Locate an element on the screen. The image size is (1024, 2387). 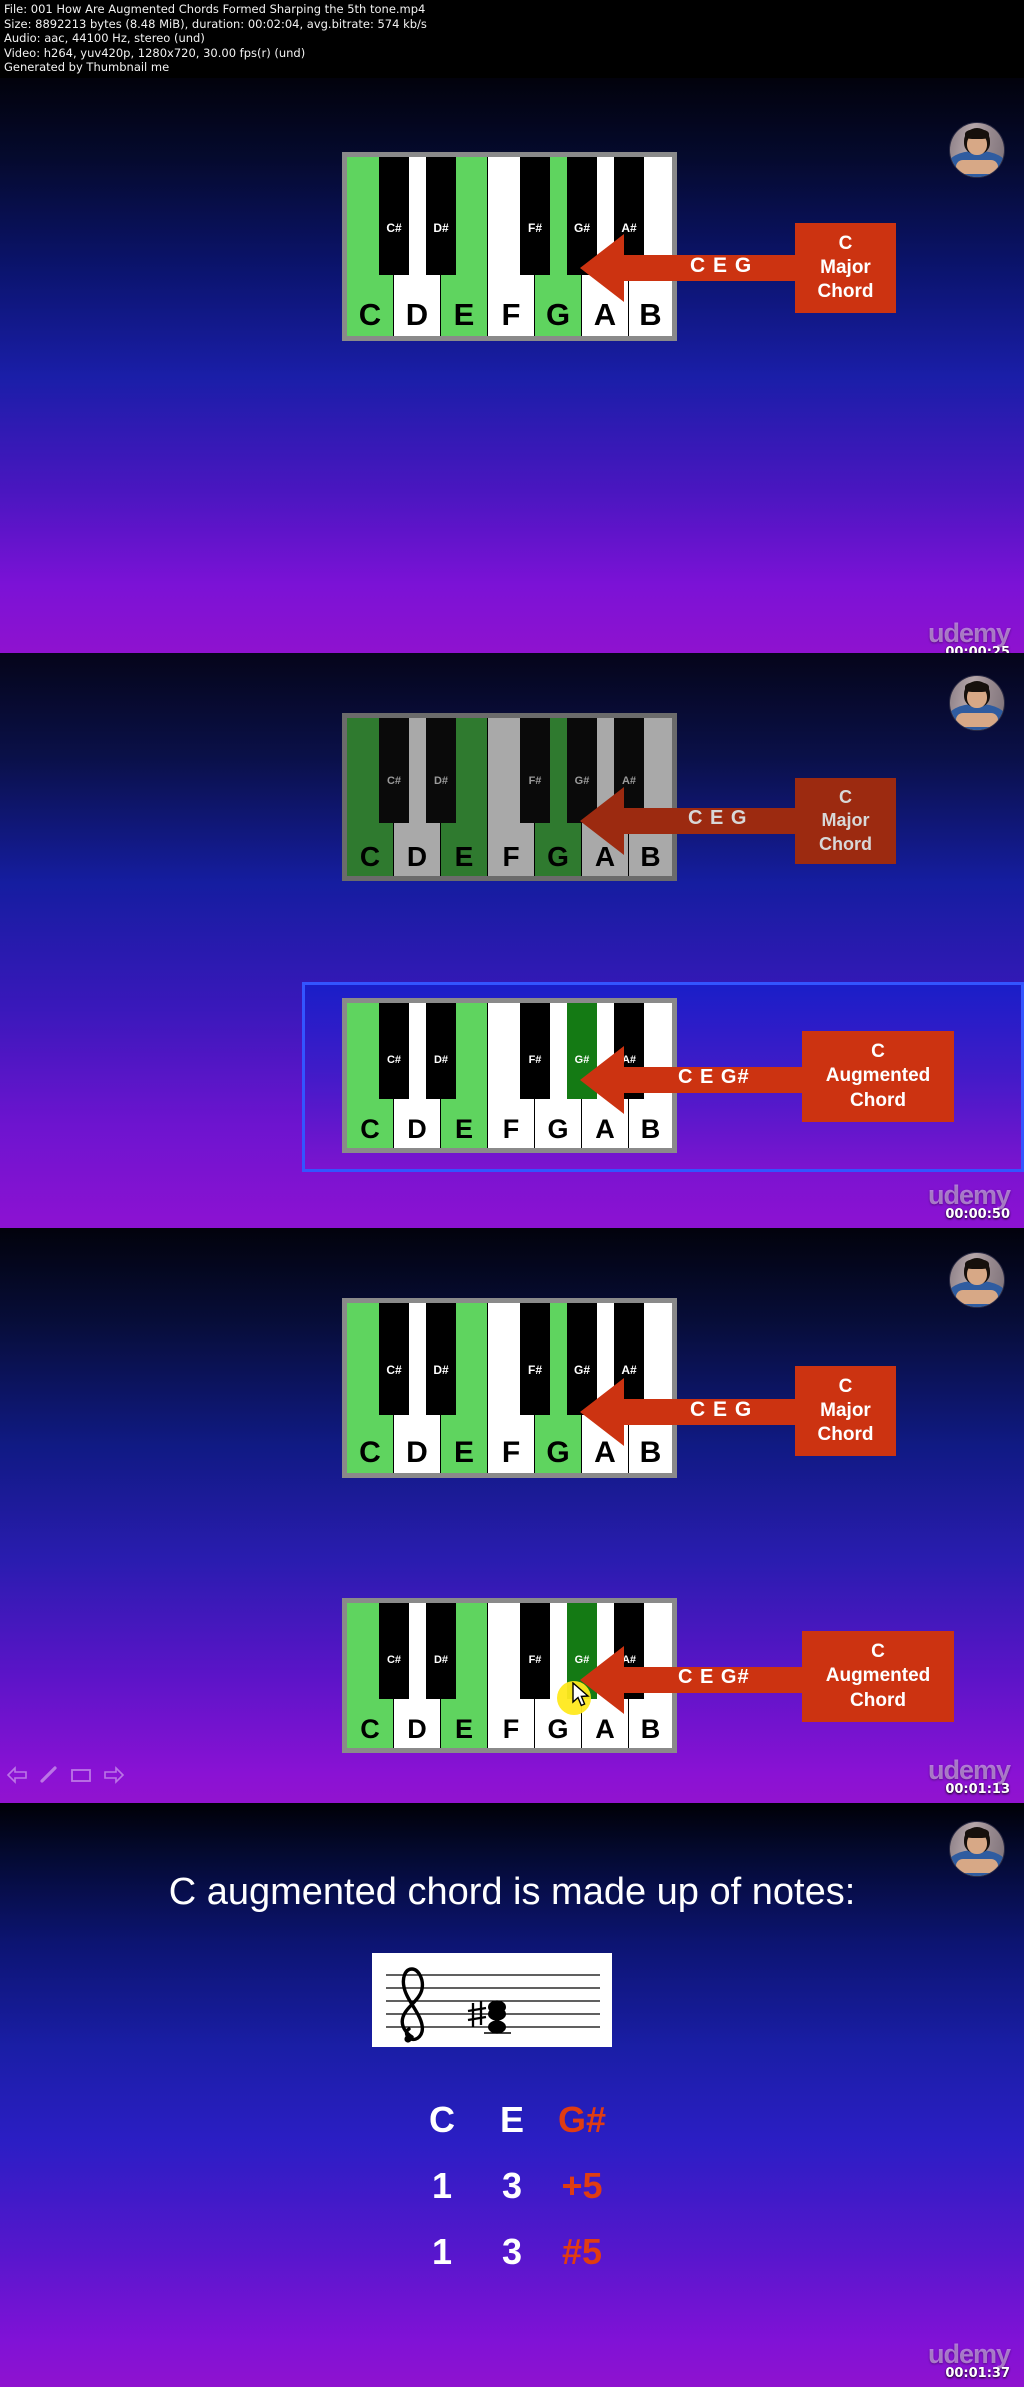
chord-arrow: C E G is located at coordinates (689, 821).